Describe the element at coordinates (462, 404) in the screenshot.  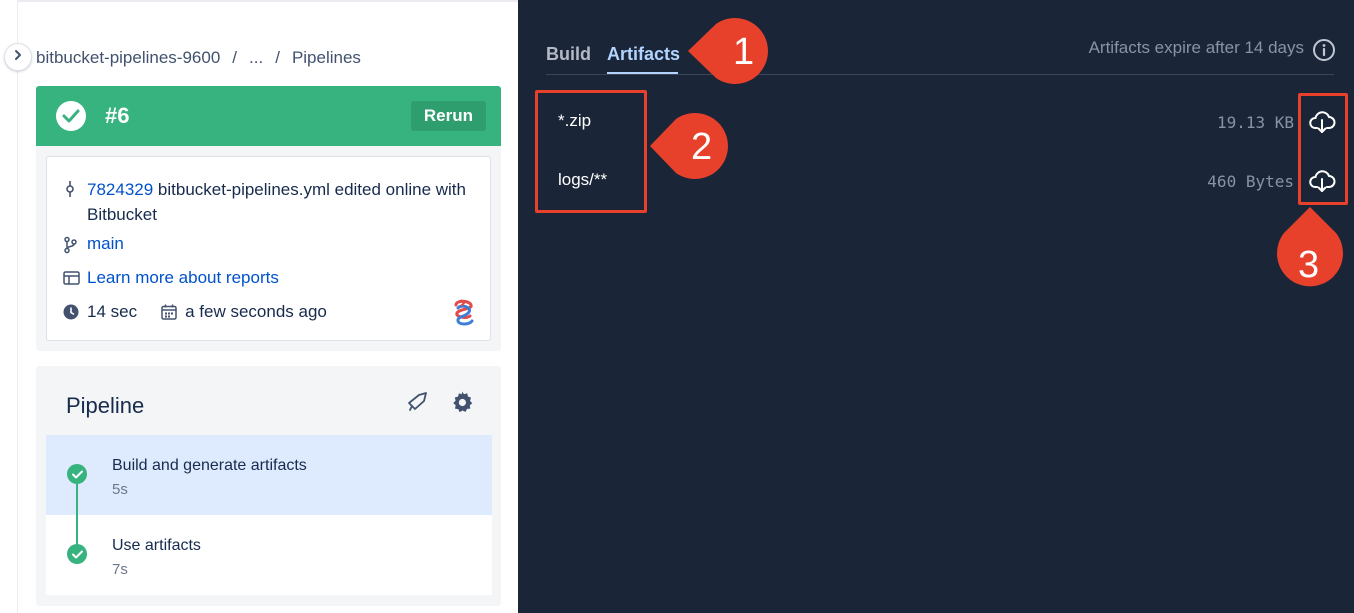
I see `gear-icon` at that location.